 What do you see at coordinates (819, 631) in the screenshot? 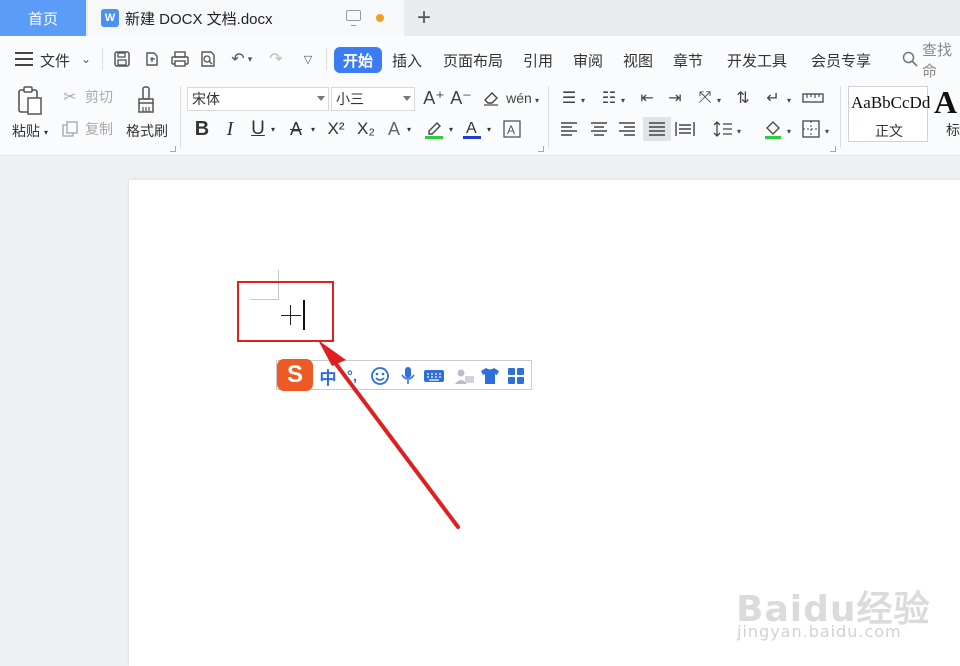
I see `baidu-watermark-url: jingyan.baidu.com` at bounding box center [819, 631].